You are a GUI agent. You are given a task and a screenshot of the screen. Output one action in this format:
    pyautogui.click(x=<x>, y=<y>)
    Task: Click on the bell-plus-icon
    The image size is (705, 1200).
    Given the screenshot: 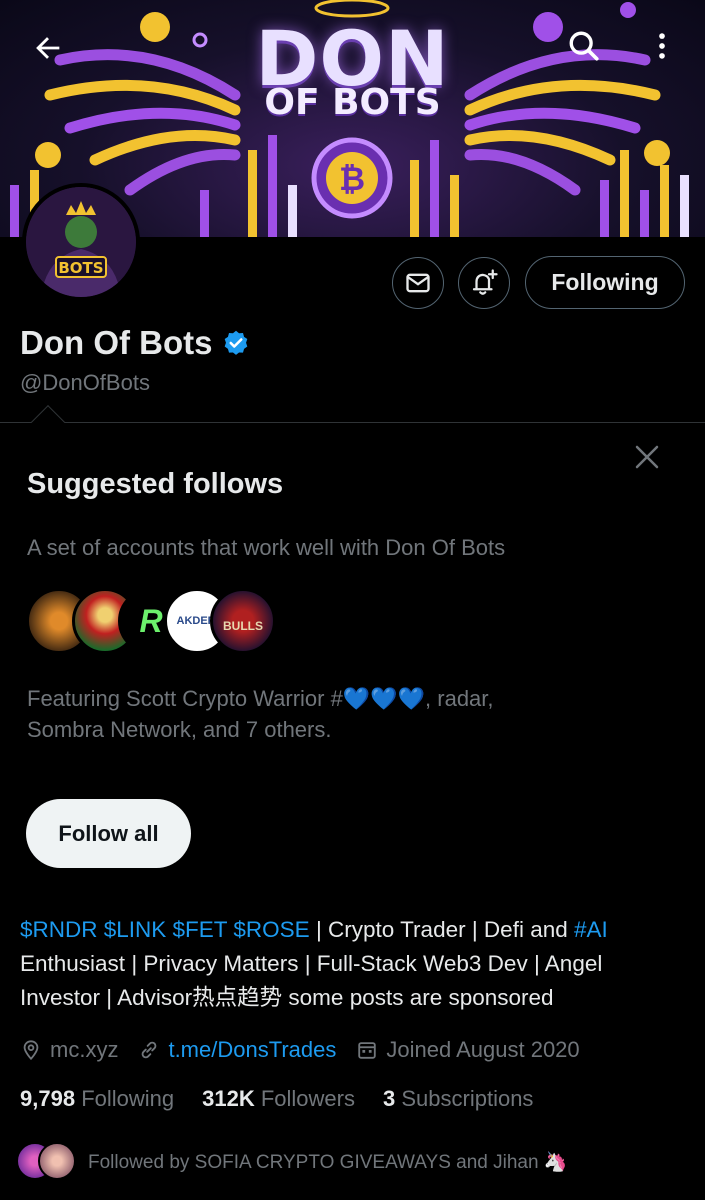 What is the action you would take?
    pyautogui.click(x=485, y=282)
    